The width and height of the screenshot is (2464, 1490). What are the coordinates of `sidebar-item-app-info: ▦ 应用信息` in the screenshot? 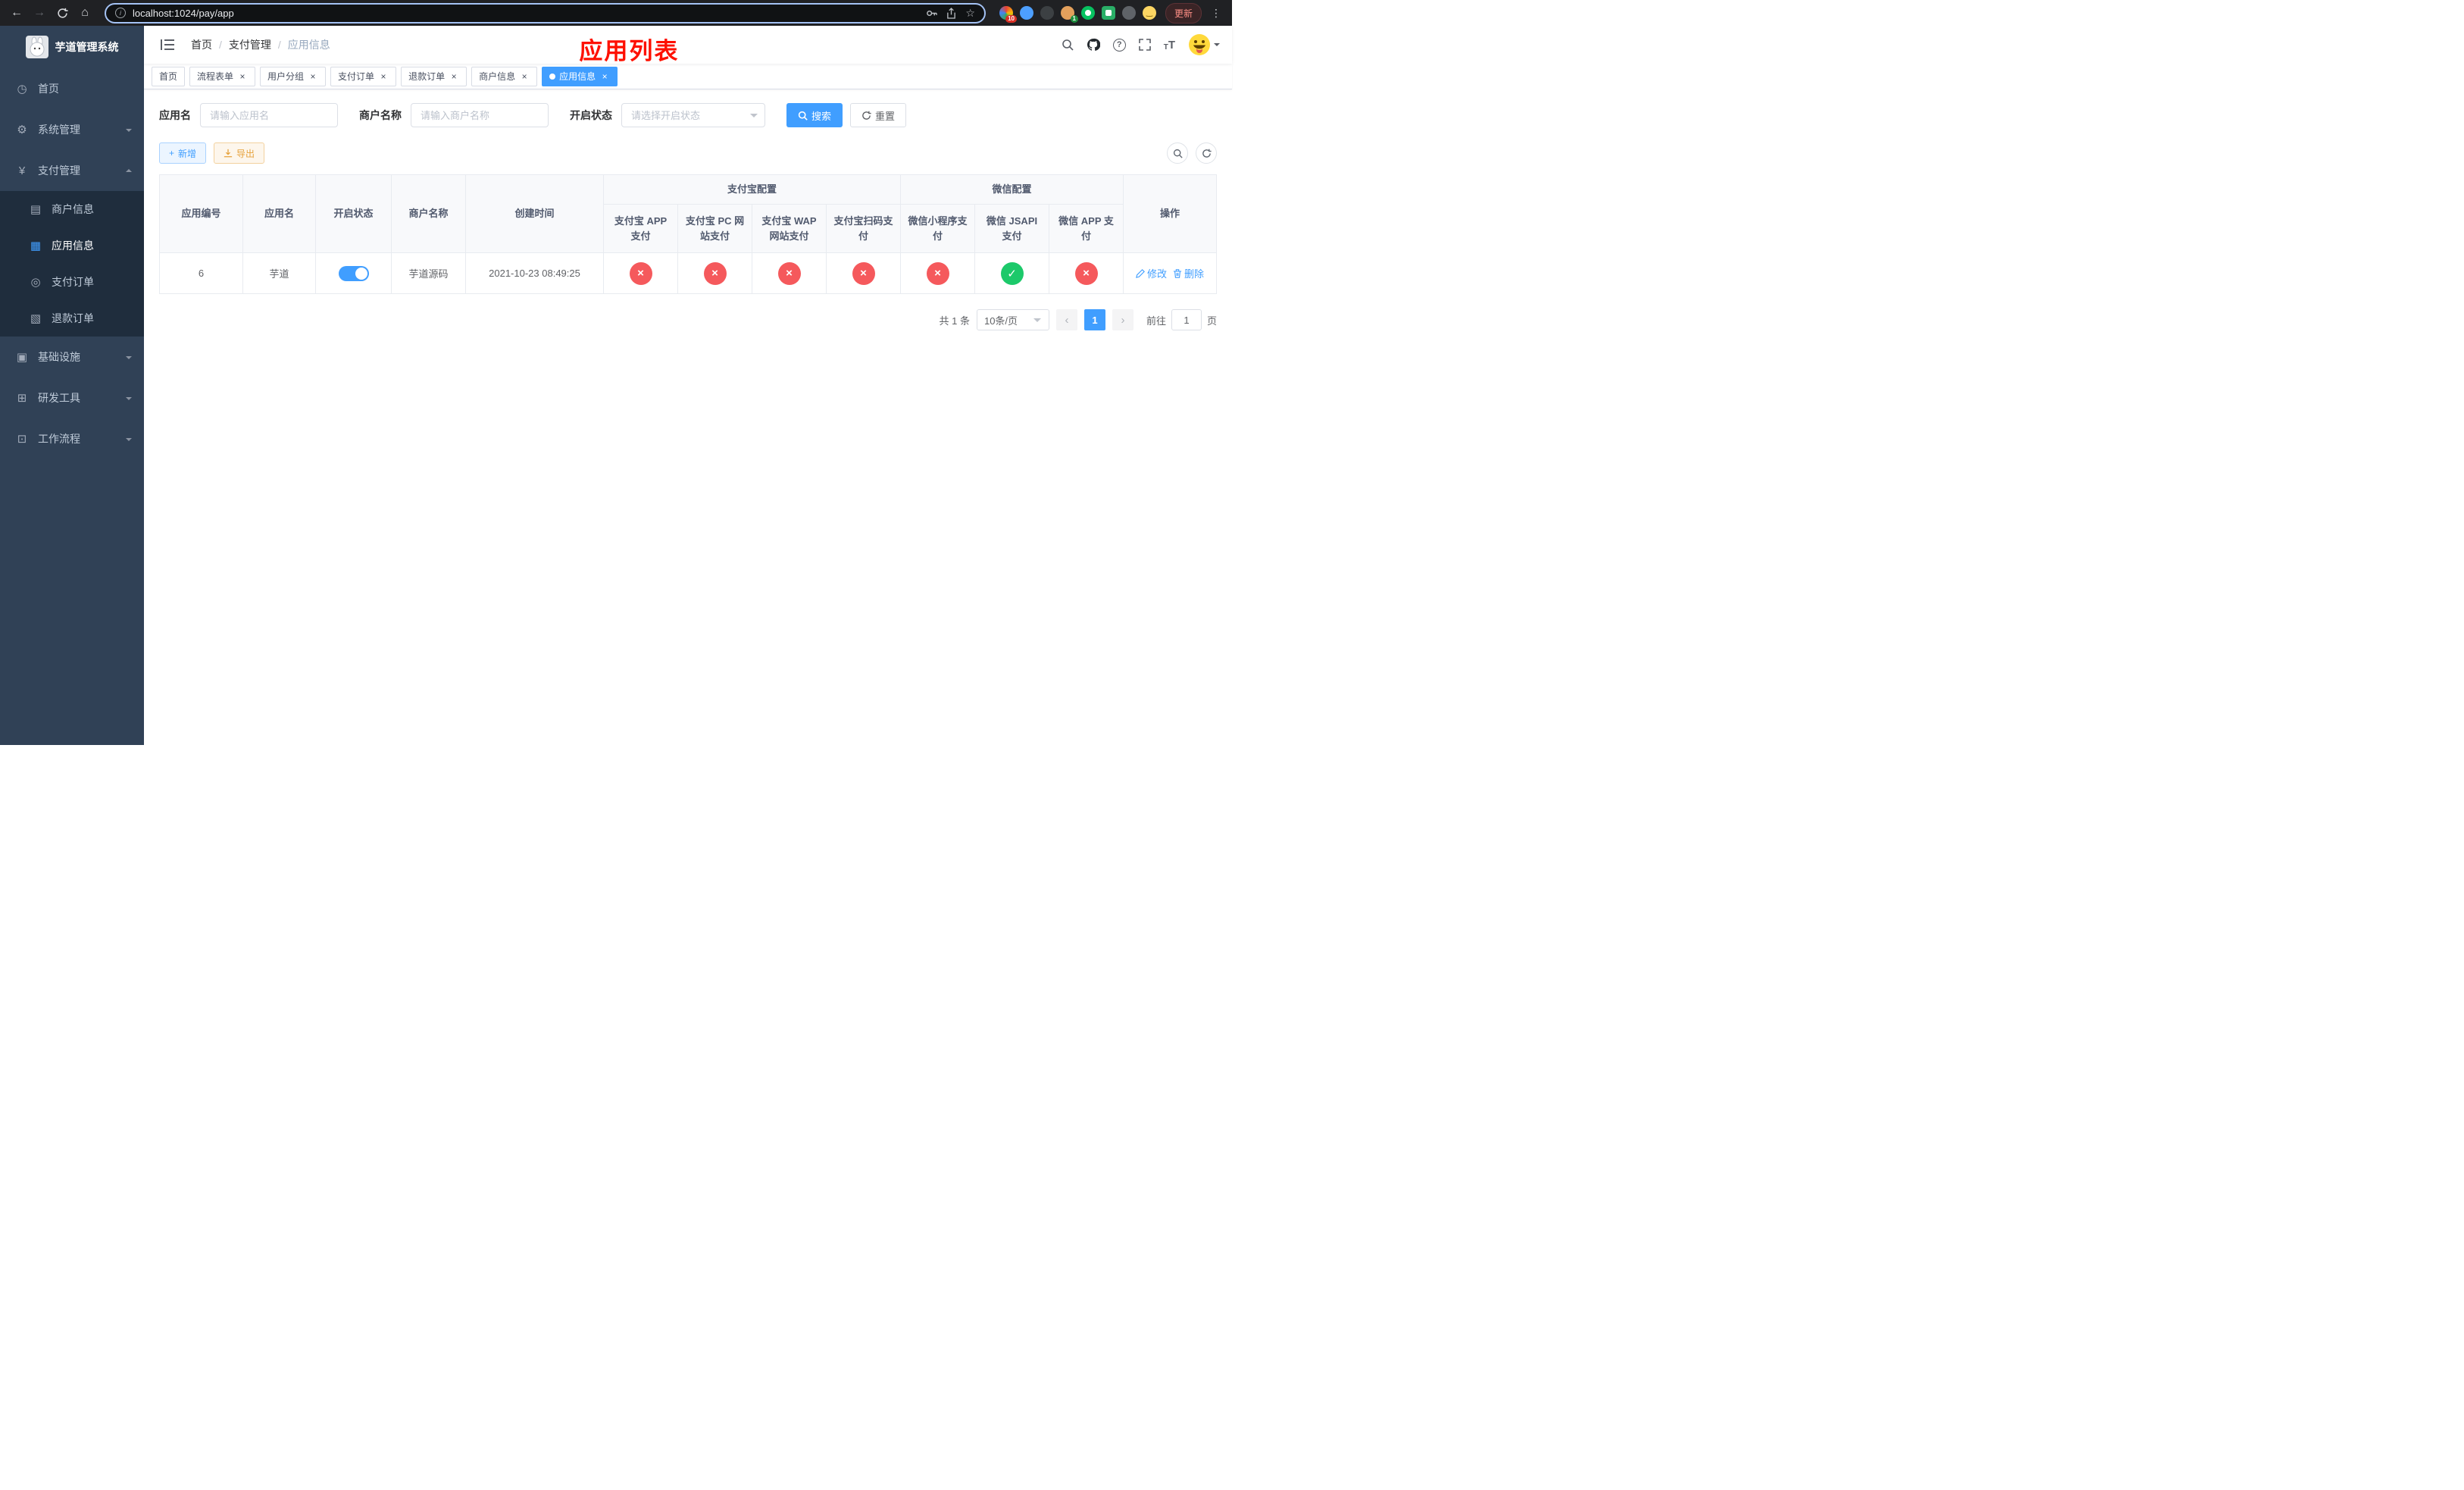 It's located at (72, 245).